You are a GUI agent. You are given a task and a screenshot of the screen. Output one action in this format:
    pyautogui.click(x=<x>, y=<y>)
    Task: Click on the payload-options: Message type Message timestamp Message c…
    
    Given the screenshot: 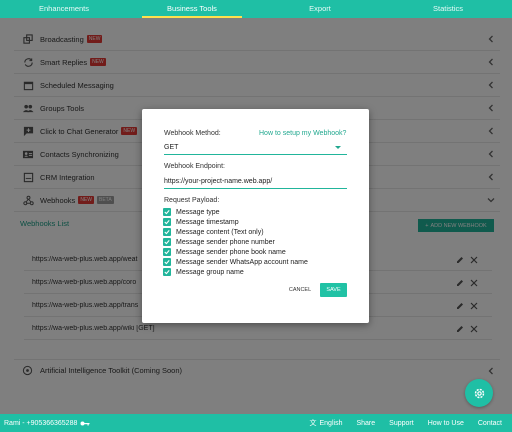 What is the action you would take?
    pyautogui.click(x=235, y=242)
    